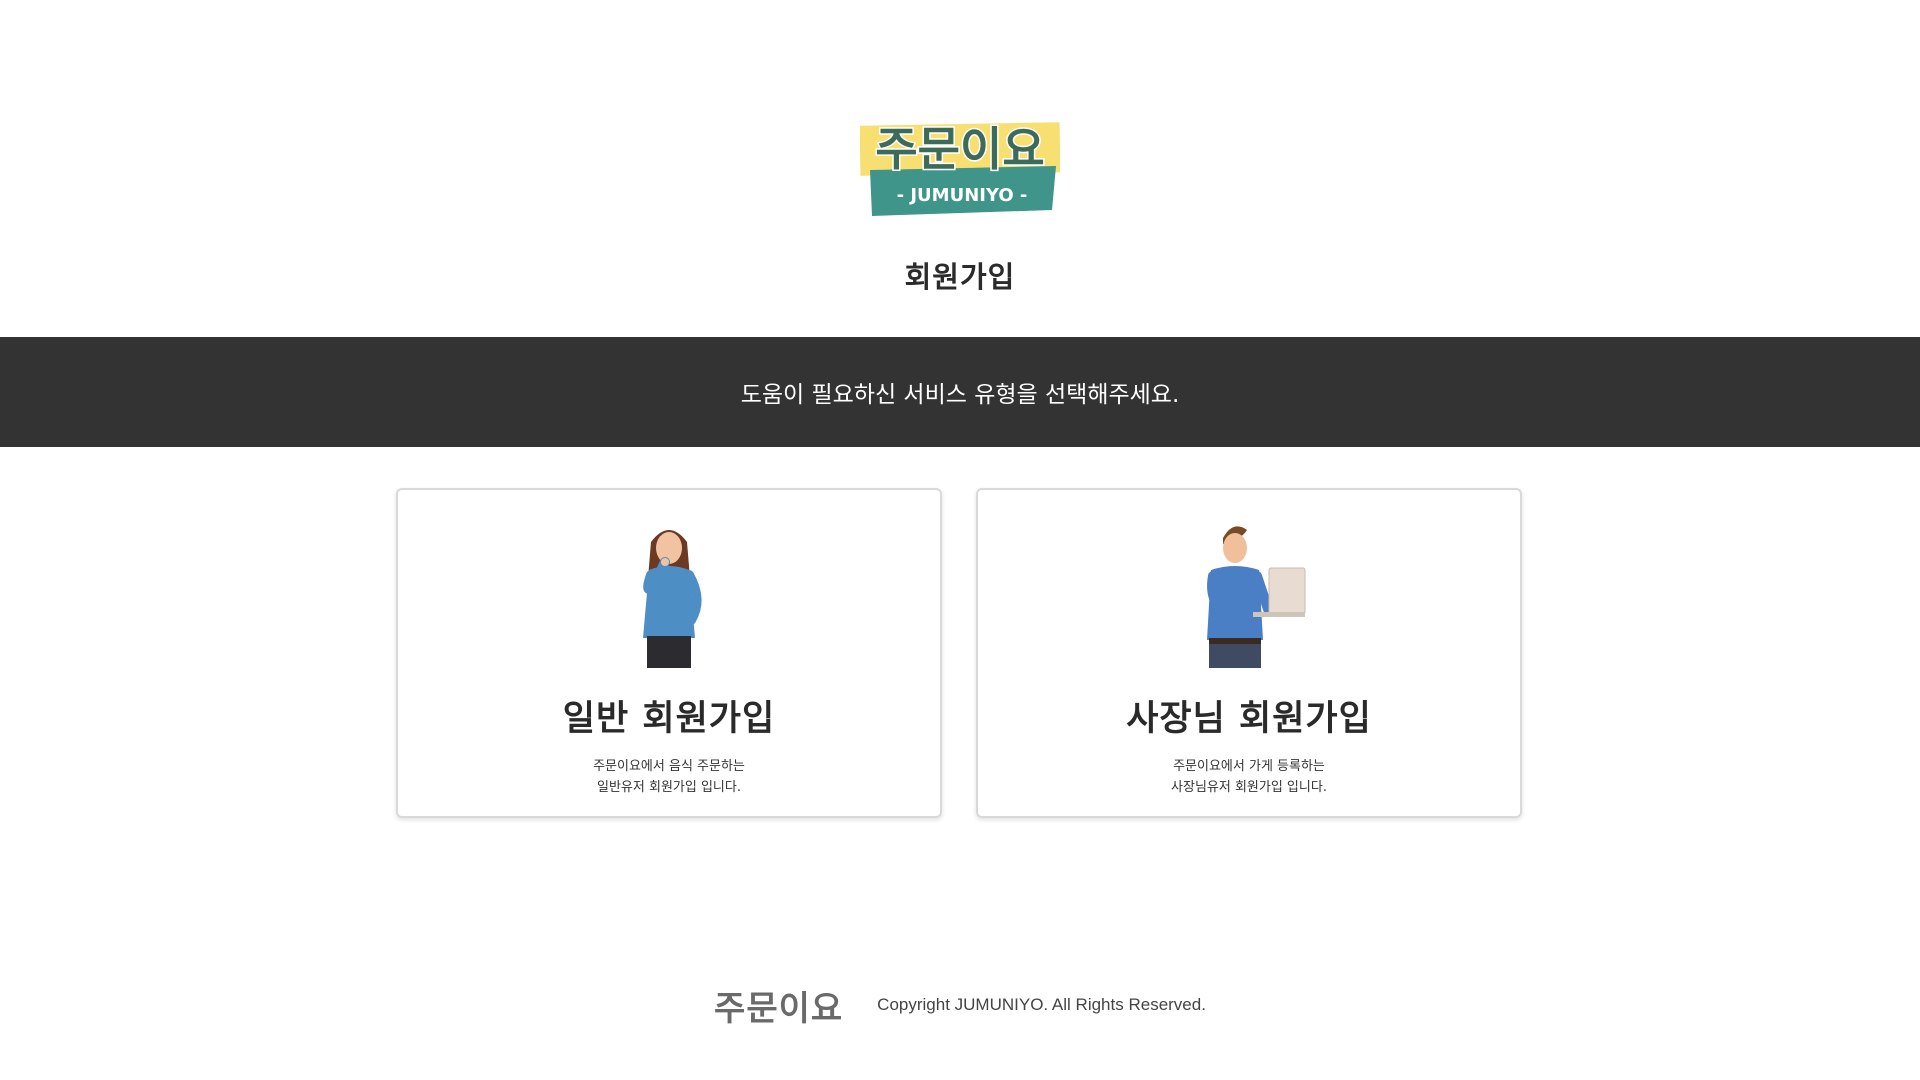 Image resolution: width=1920 pixels, height=1080 pixels. I want to click on logo-korean-text: 주문이요, so click(959, 149).